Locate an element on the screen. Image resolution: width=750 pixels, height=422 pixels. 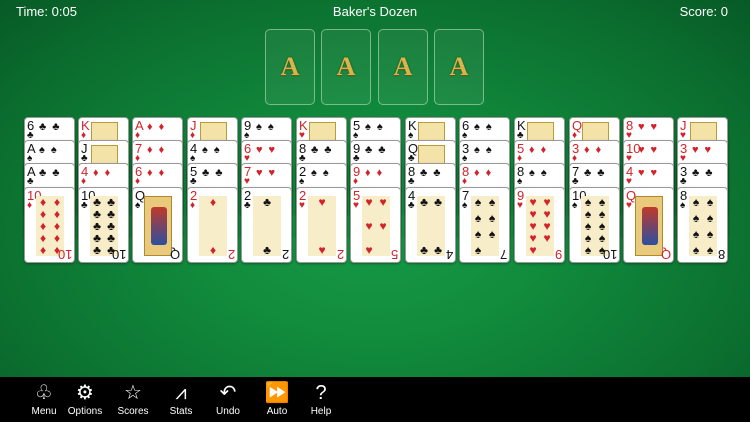
playing-card: 7 ♠ ♠ ♠ ♠ ♠ ♠ ♠ ♠ 7 is located at coordinates (484, 225).